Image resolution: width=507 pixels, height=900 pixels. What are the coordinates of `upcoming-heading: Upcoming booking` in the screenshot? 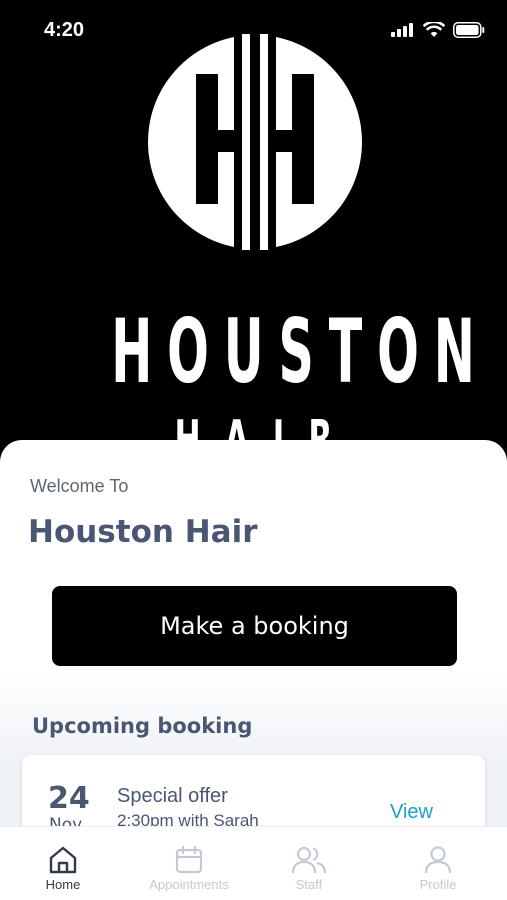 It's located at (142, 726).